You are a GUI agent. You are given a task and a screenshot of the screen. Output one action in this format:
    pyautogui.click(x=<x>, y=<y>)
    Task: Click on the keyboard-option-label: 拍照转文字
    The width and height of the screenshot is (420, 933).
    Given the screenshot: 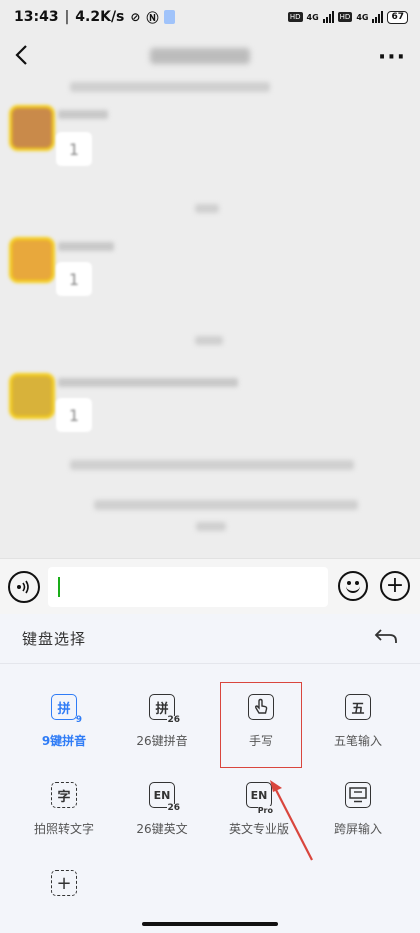 What is the action you would take?
    pyautogui.click(x=63, y=829)
    